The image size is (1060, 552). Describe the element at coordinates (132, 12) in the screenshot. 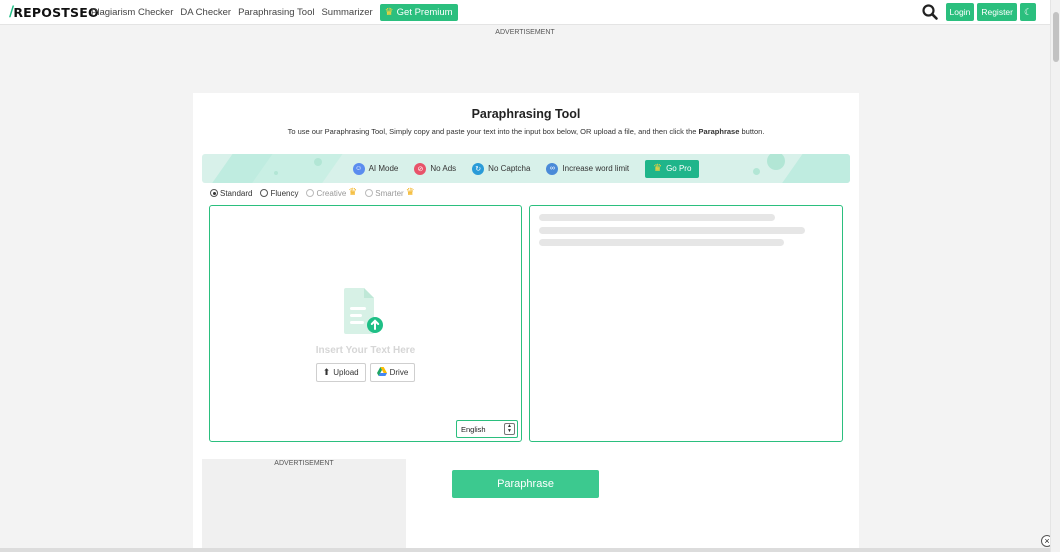

I see `nav-plagiarism-checker: Plagiarism Checker` at that location.